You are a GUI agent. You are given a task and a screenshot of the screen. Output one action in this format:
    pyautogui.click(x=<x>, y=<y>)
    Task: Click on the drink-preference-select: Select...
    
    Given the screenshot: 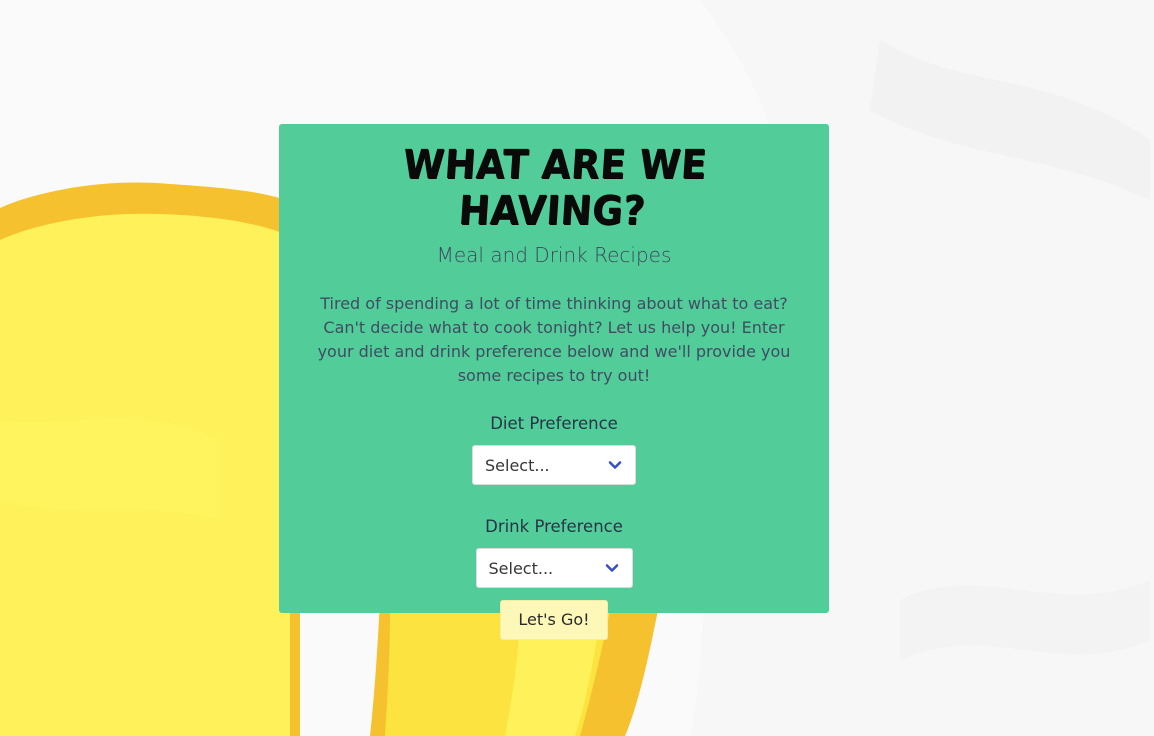 What is the action you would take?
    pyautogui.click(x=554, y=568)
    